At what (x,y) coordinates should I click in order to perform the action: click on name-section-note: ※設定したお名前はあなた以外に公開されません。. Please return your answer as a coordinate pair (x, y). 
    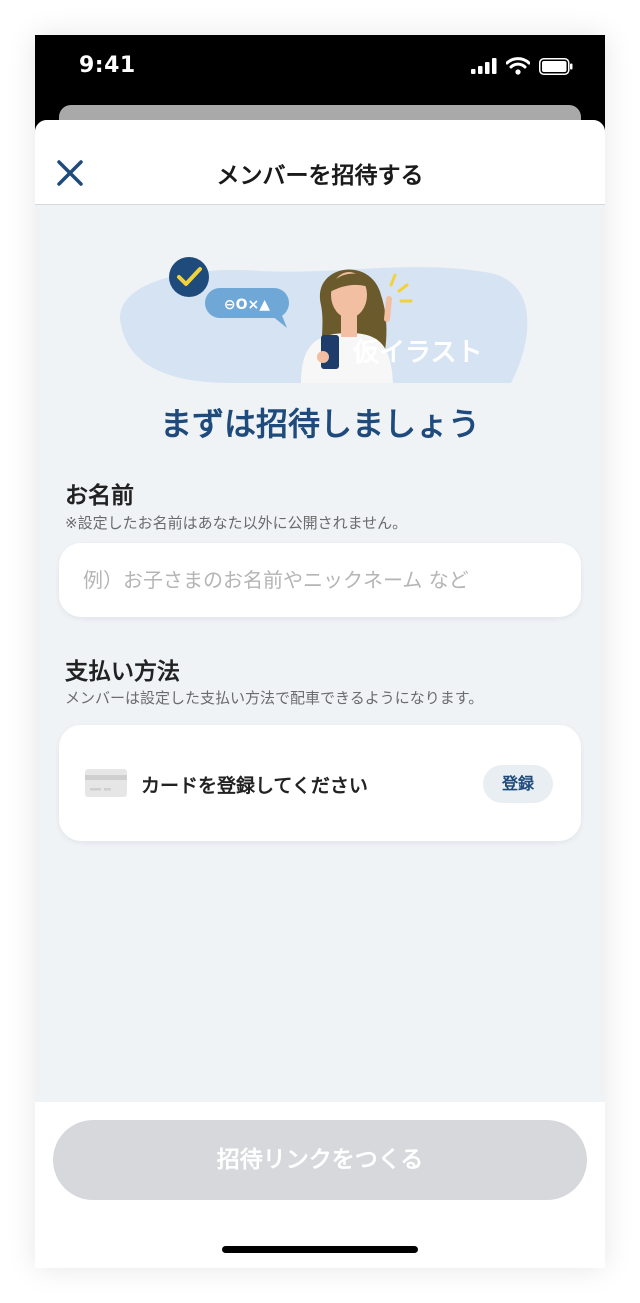
    Looking at the image, I should click on (236, 523).